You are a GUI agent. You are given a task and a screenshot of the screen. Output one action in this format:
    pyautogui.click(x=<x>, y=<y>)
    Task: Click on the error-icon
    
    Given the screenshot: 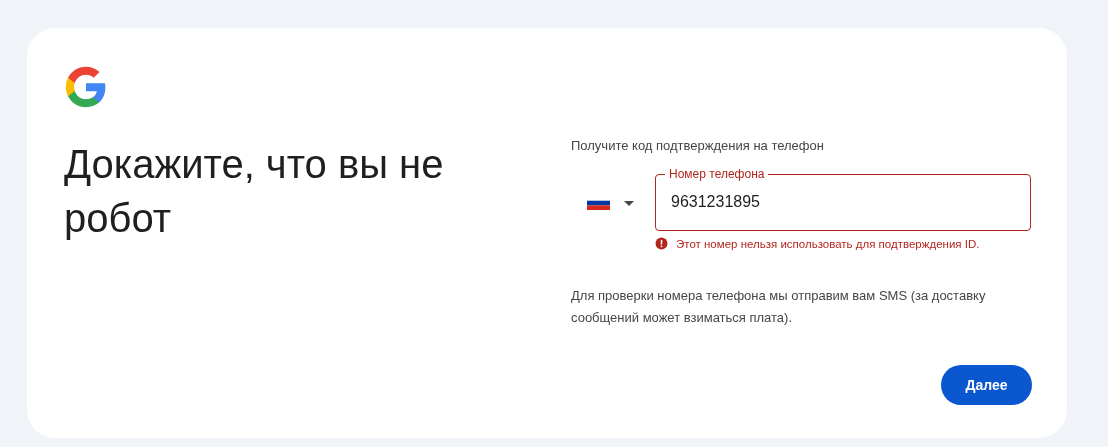 What is the action you would take?
    pyautogui.click(x=661, y=243)
    